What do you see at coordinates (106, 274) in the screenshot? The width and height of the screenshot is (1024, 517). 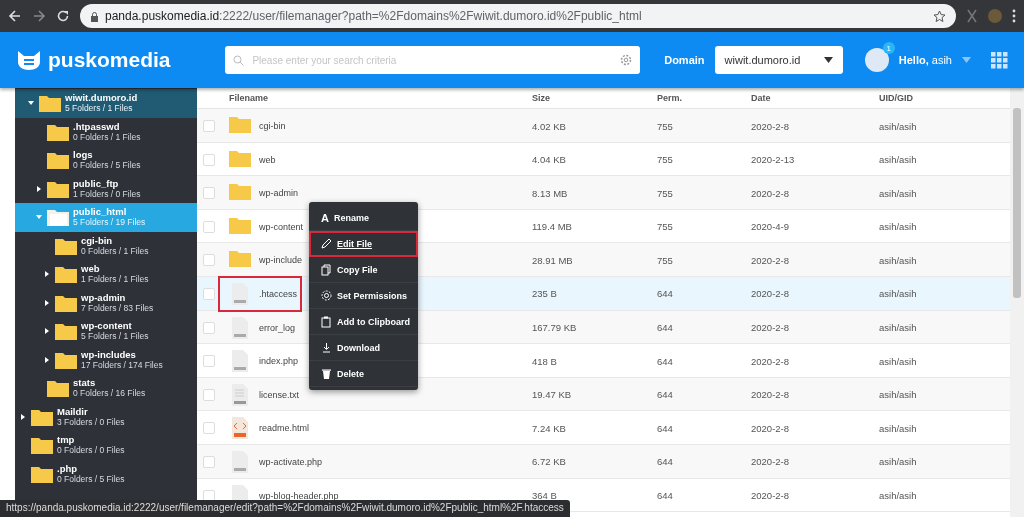 I see `folder-tree-item: web 1 Folders / 1 Files` at bounding box center [106, 274].